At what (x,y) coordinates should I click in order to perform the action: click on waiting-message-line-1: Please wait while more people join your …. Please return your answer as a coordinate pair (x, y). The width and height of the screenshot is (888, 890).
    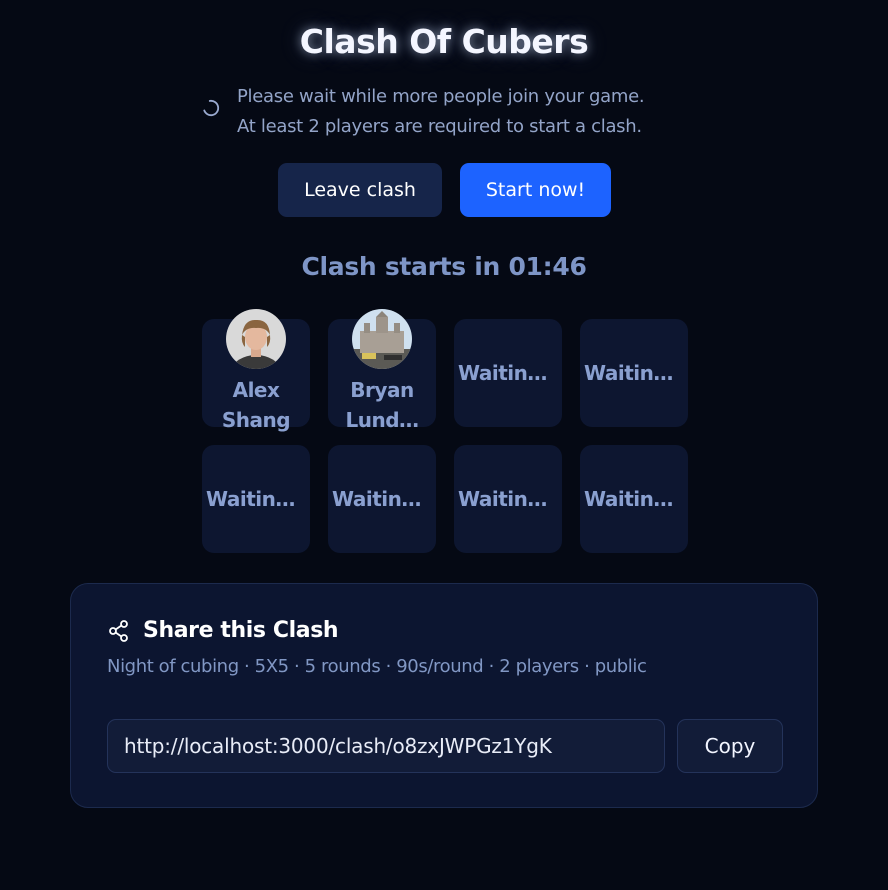
    Looking at the image, I should click on (441, 96).